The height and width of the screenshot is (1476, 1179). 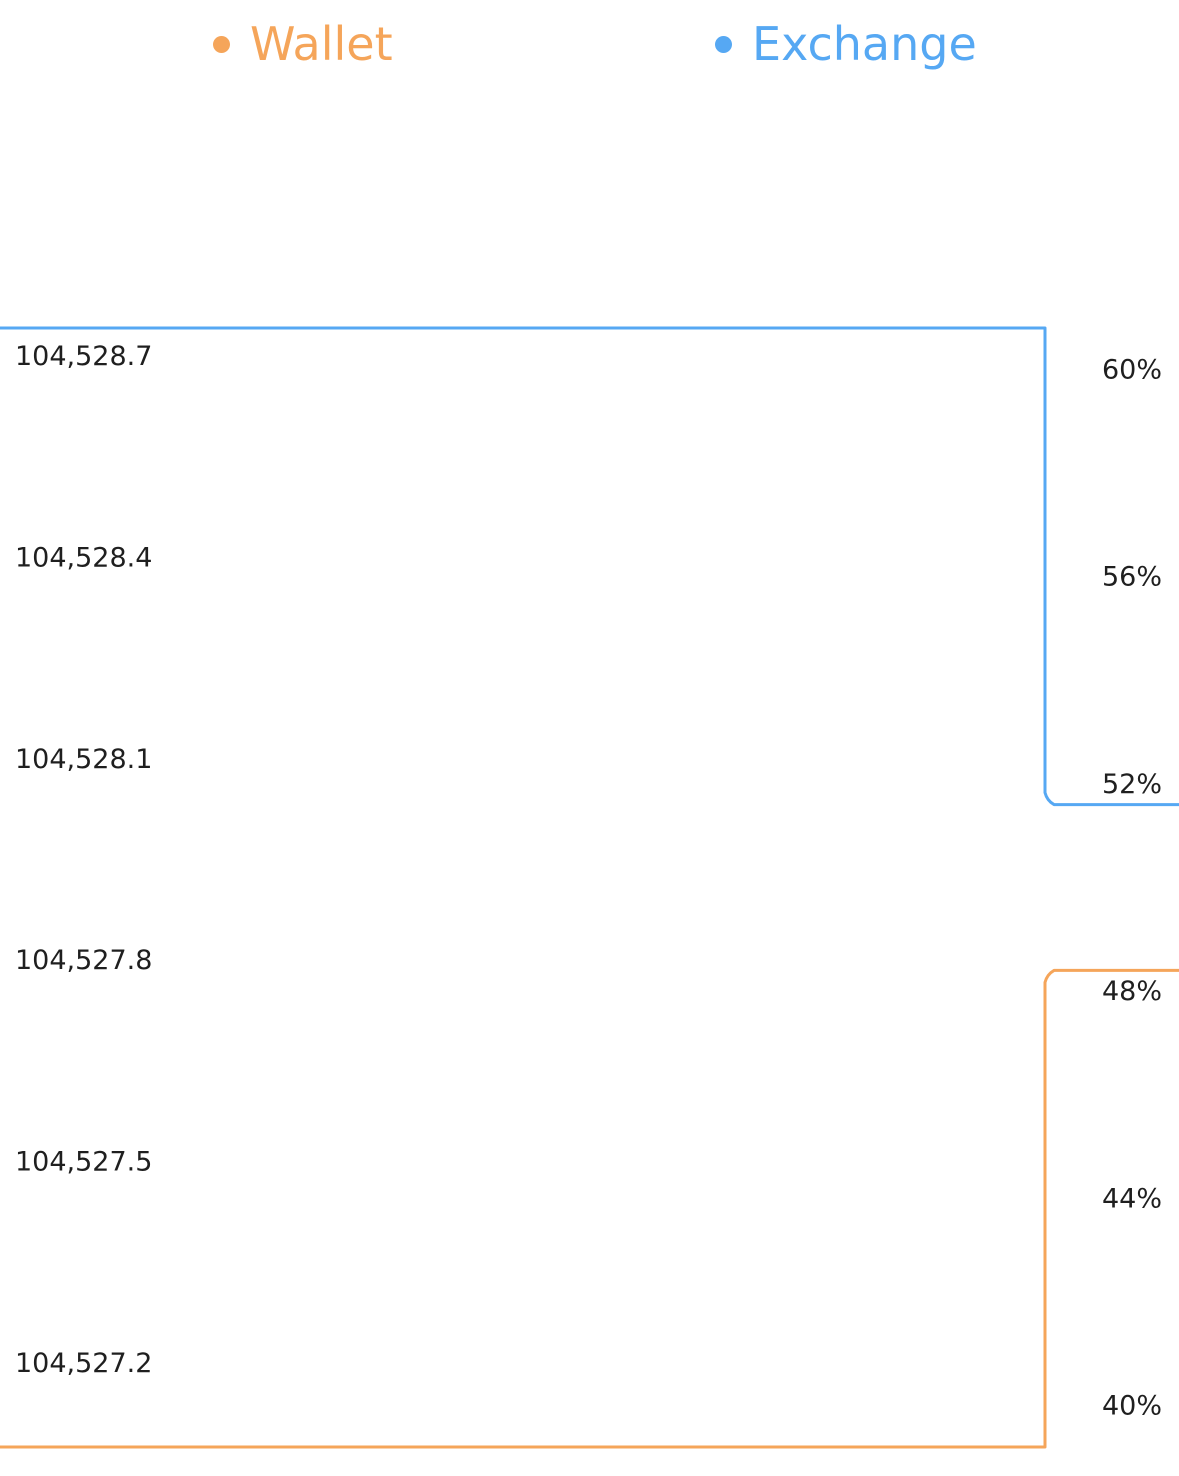 I want to click on left-axis-tick-label: 104,528.4, so click(x=83, y=557).